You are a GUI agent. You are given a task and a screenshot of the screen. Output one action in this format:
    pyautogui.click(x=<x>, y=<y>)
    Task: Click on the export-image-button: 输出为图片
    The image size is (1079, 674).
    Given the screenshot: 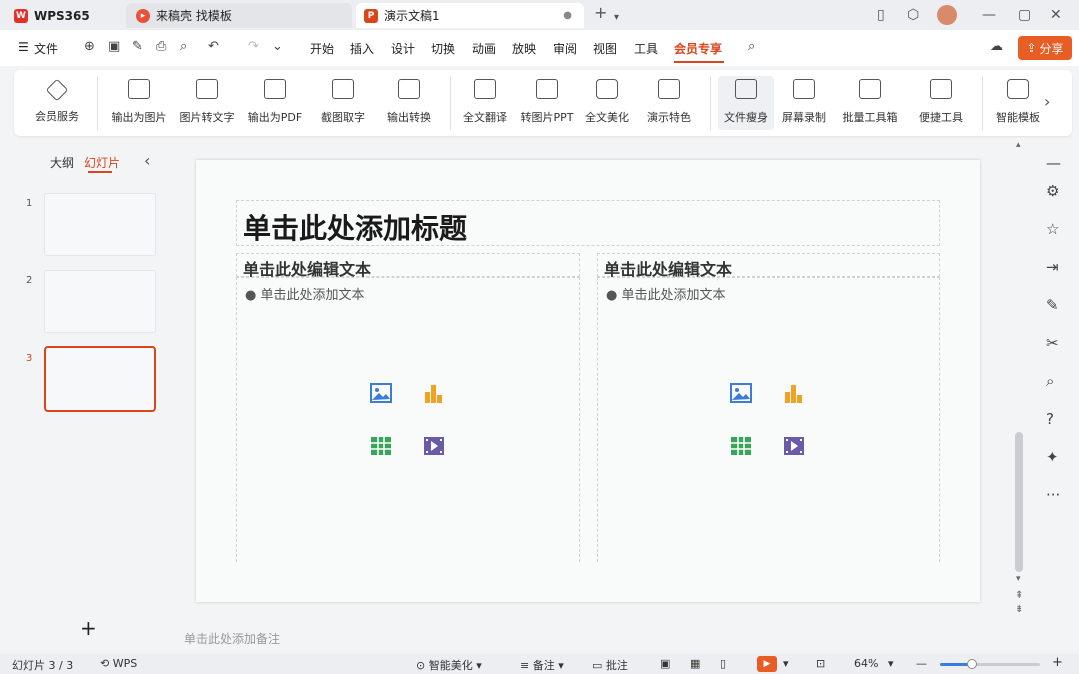 What is the action you would take?
    pyautogui.click(x=139, y=103)
    